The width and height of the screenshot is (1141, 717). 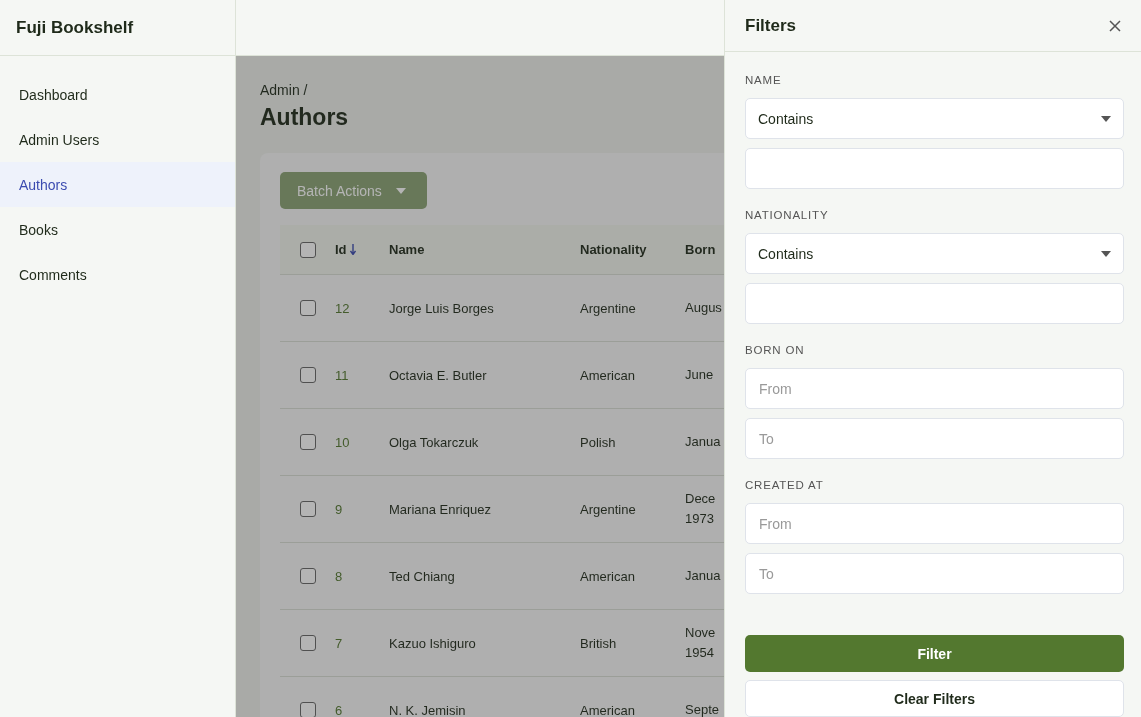 What do you see at coordinates (701, 643) in the screenshot?
I see `table-cell-text: Nove 1954` at bounding box center [701, 643].